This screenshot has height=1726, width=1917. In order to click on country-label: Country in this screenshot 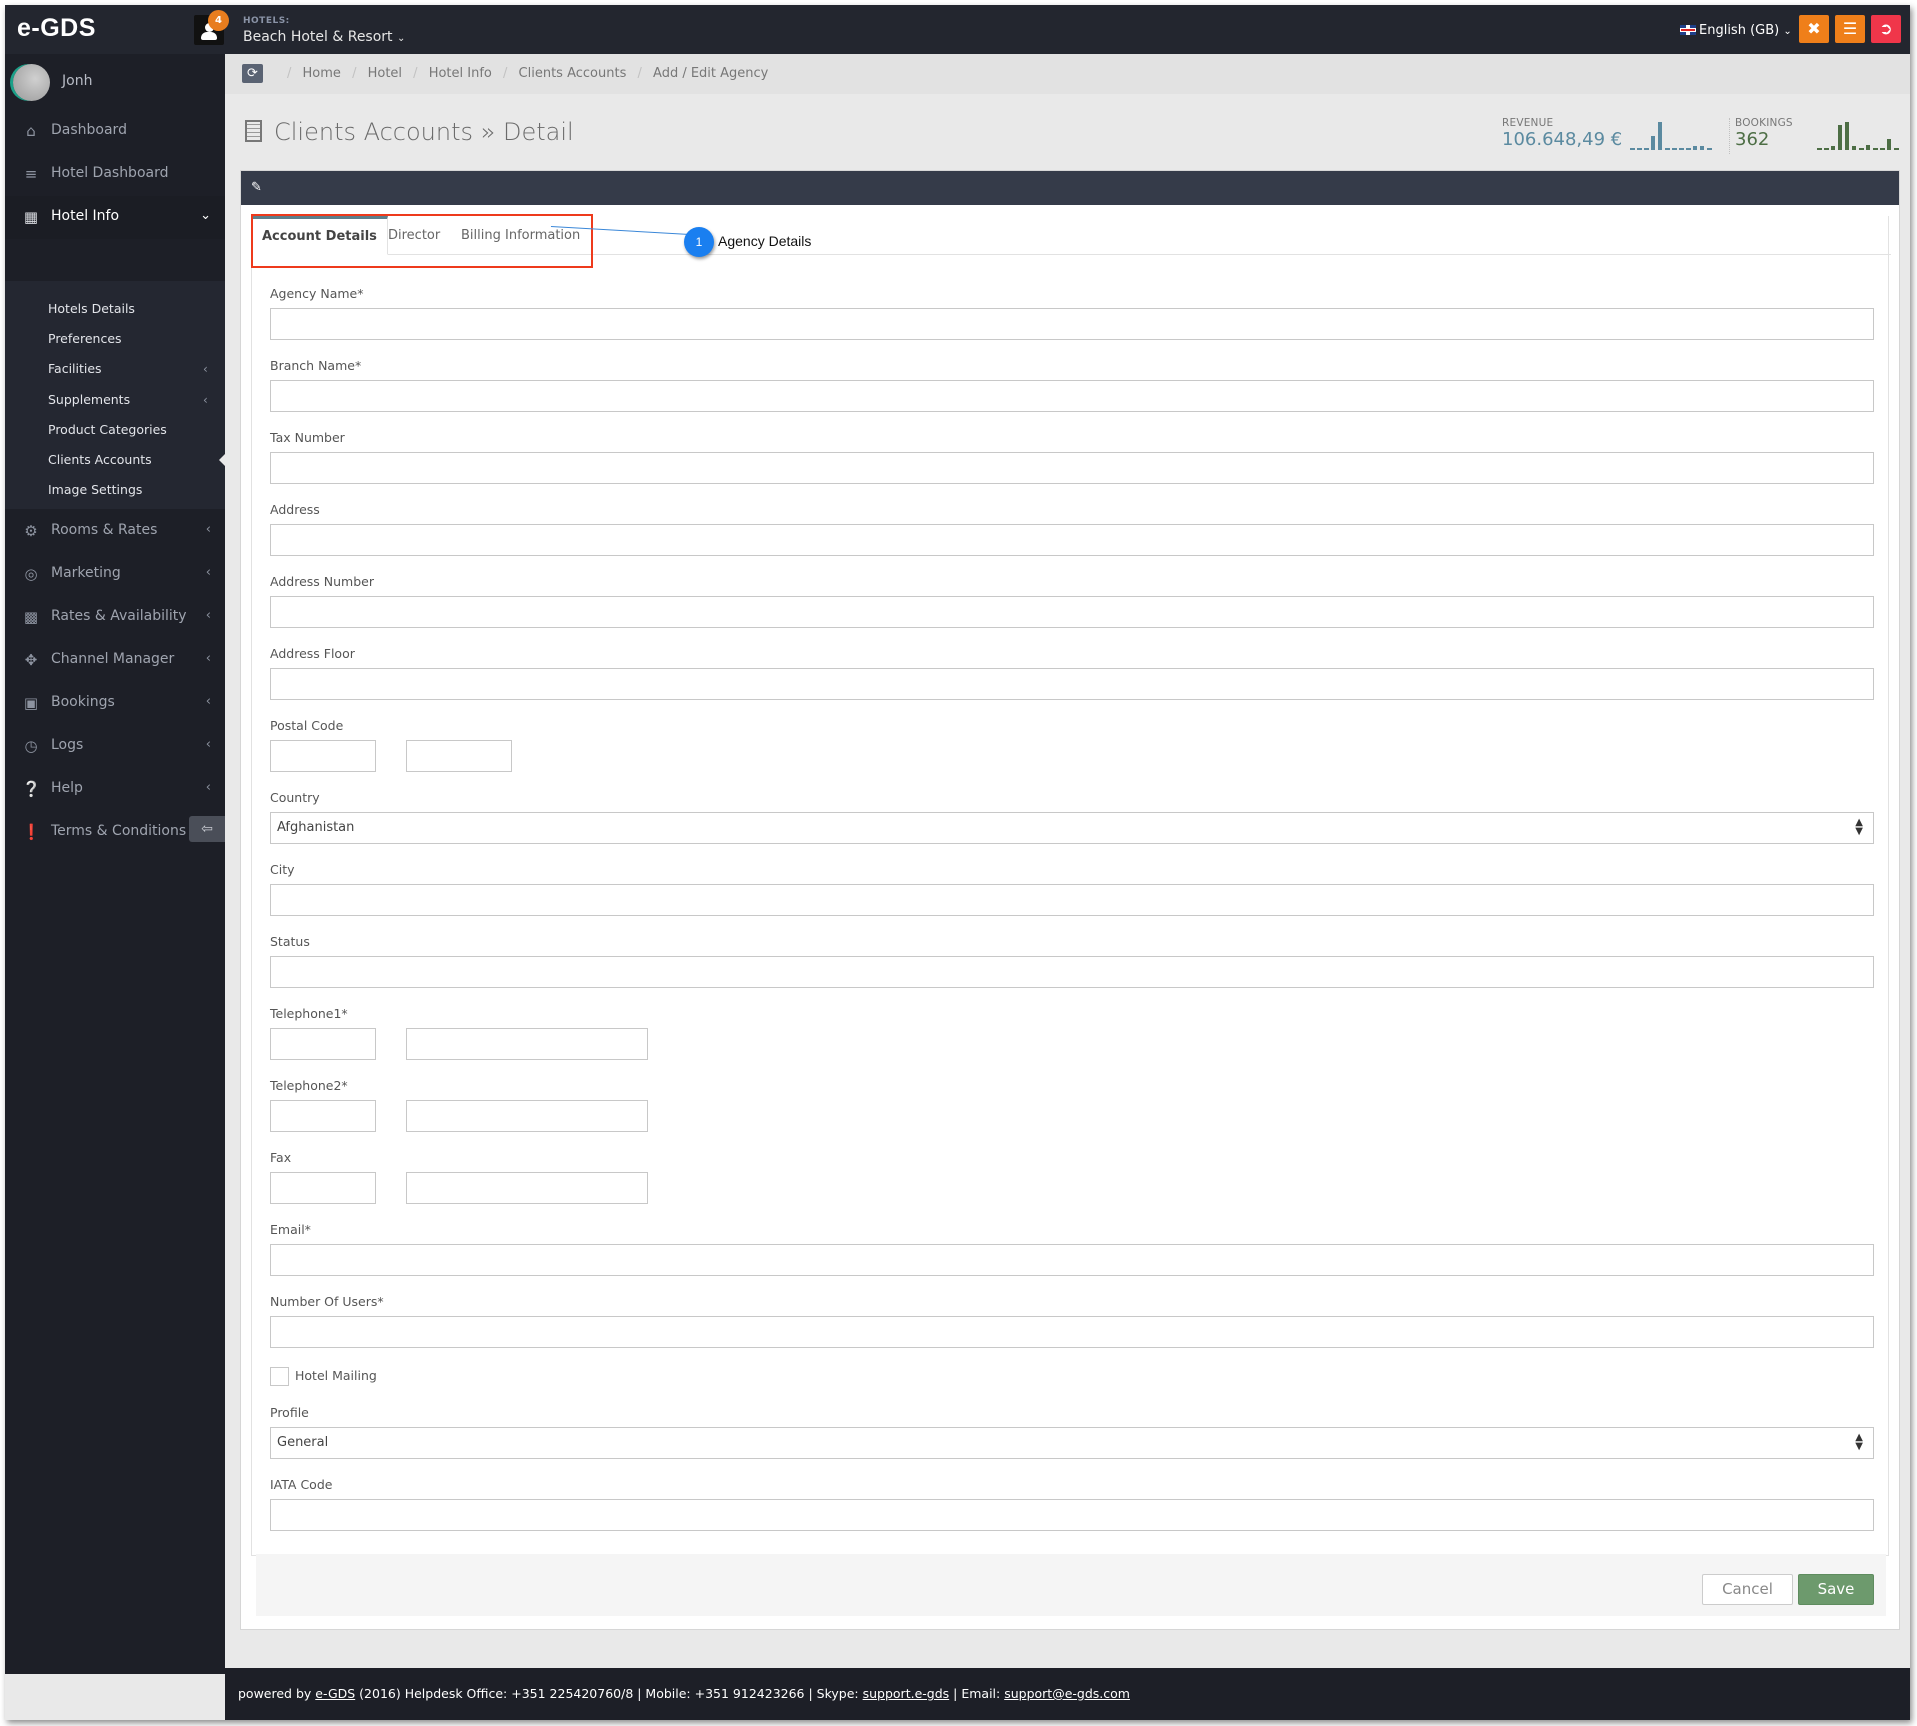, I will do `click(295, 797)`.